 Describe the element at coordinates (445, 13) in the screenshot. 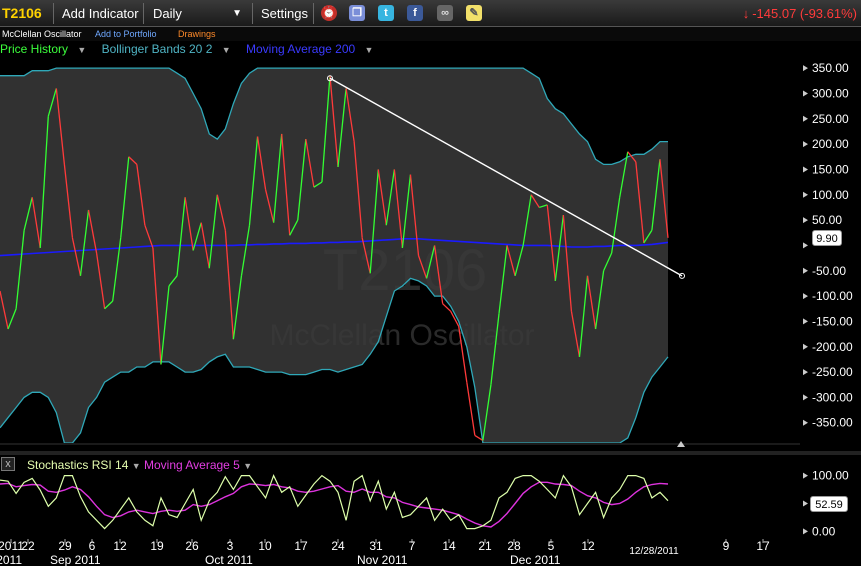

I see `binoculars-icon: ∞` at that location.